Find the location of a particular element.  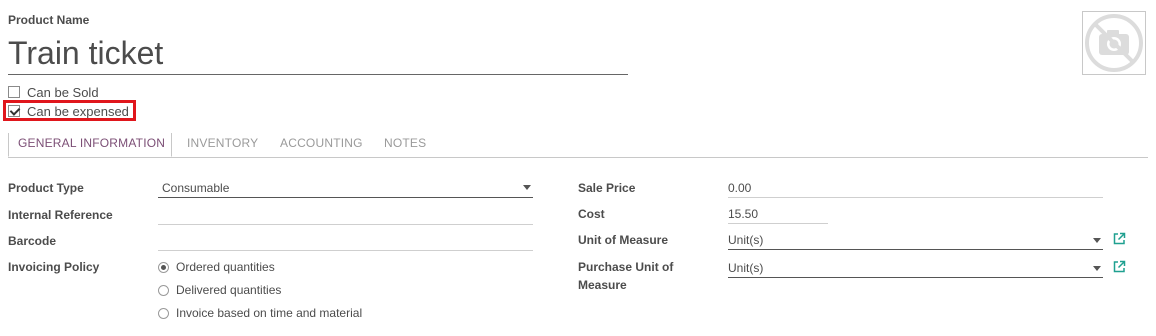

barcode-label: Barcode is located at coordinates (32, 241).